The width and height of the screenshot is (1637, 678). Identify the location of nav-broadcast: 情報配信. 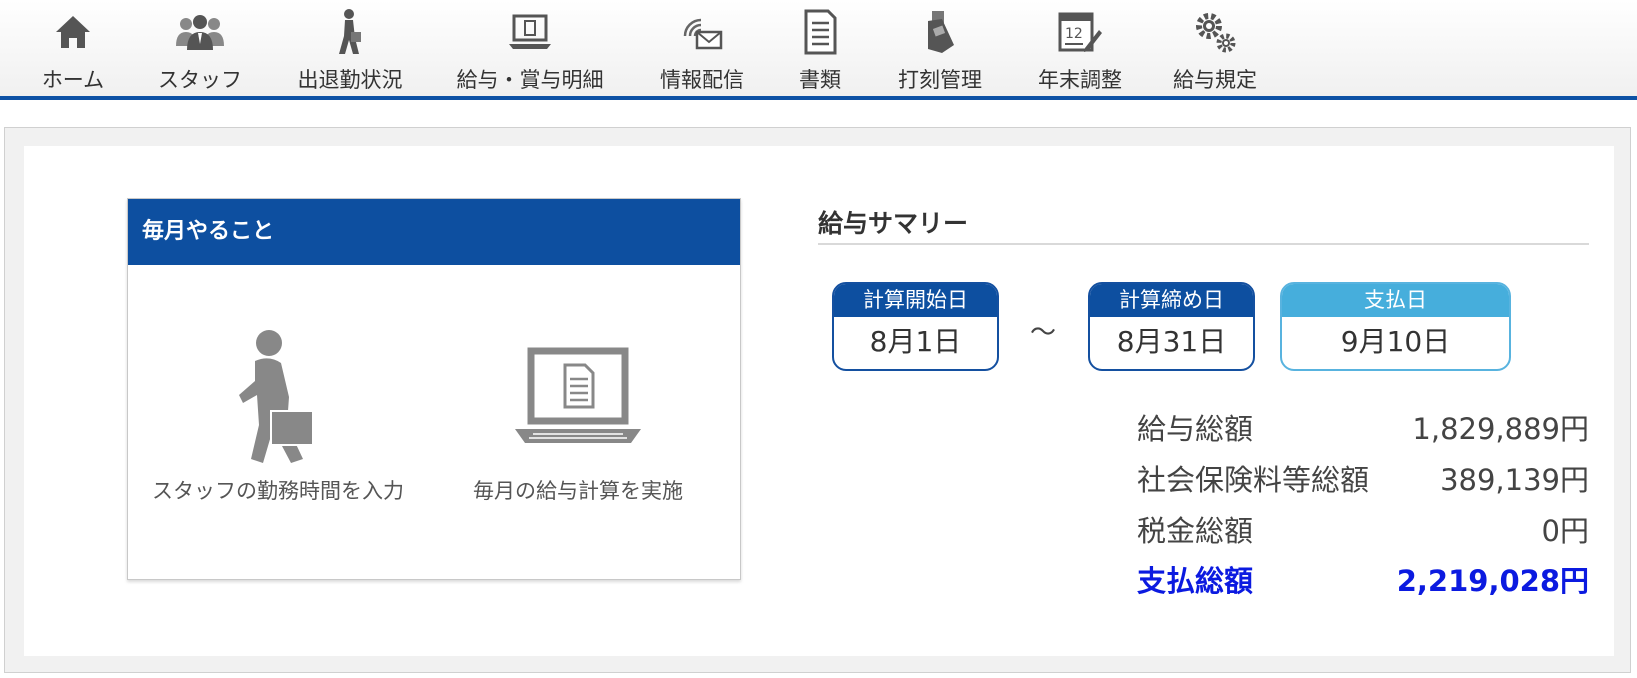
(702, 48).